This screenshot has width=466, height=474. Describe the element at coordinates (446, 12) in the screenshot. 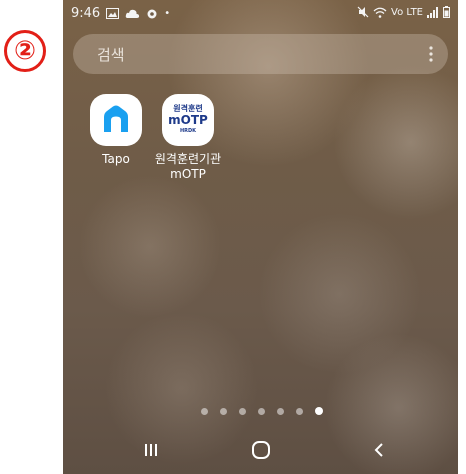

I see `battery-icon` at that location.